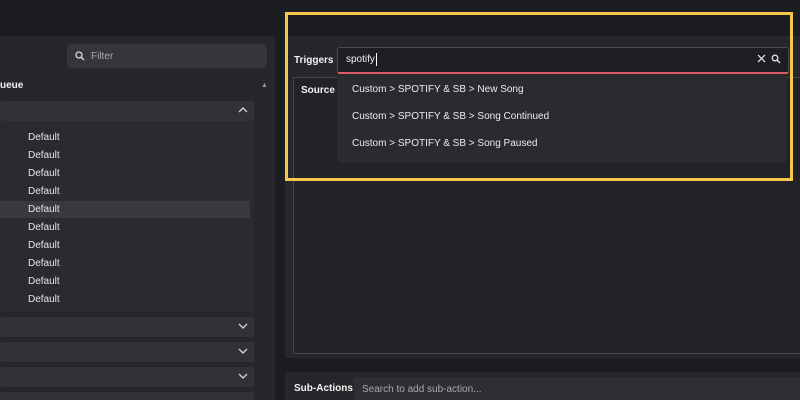  I want to click on chevron-up-icon, so click(243, 110).